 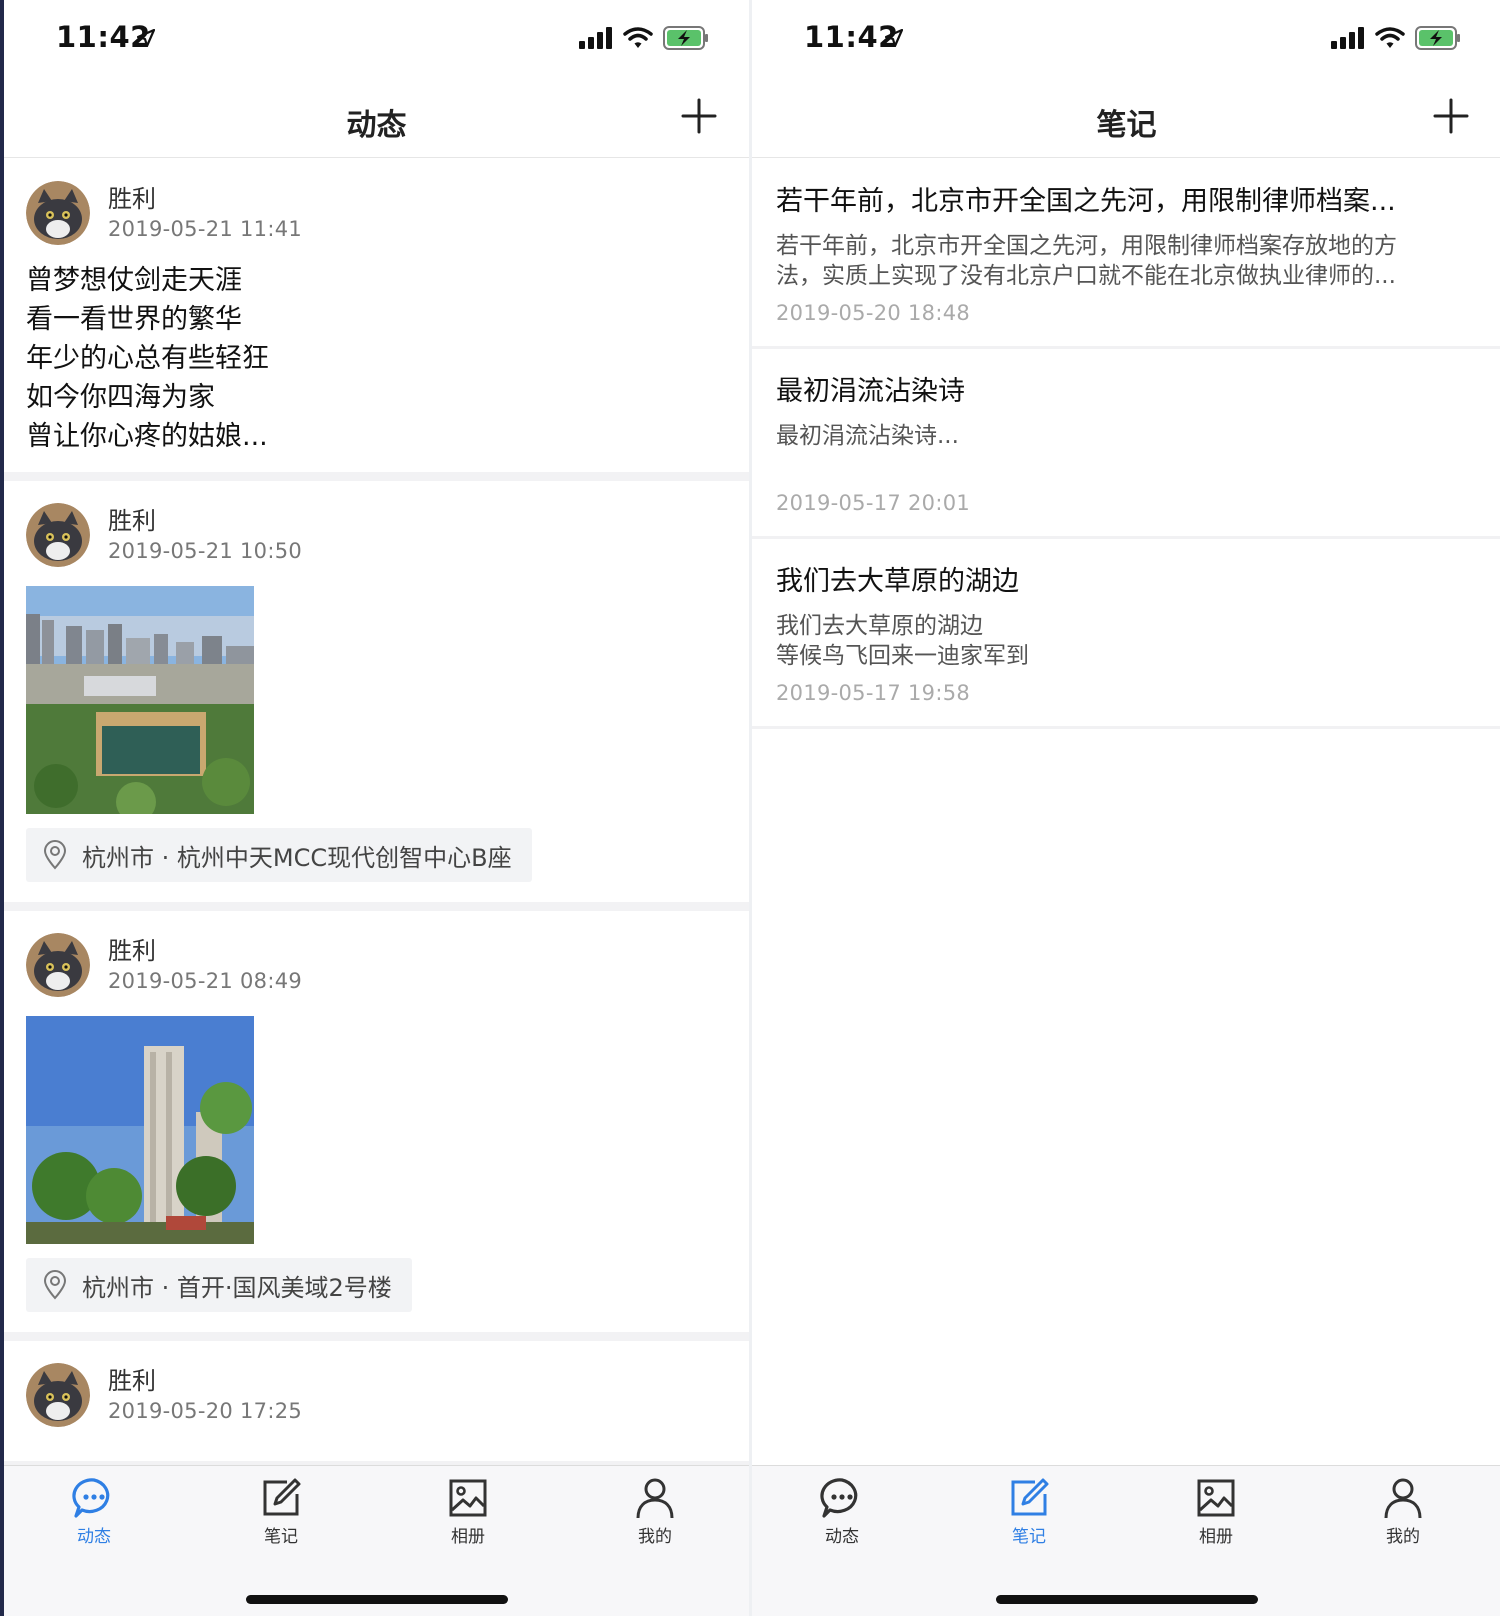 What do you see at coordinates (376, 1121) in the screenshot?
I see `feed-post: 胜利 2019-05-21 08:49 杭州市 · 首开·国风美域2号楼` at bounding box center [376, 1121].